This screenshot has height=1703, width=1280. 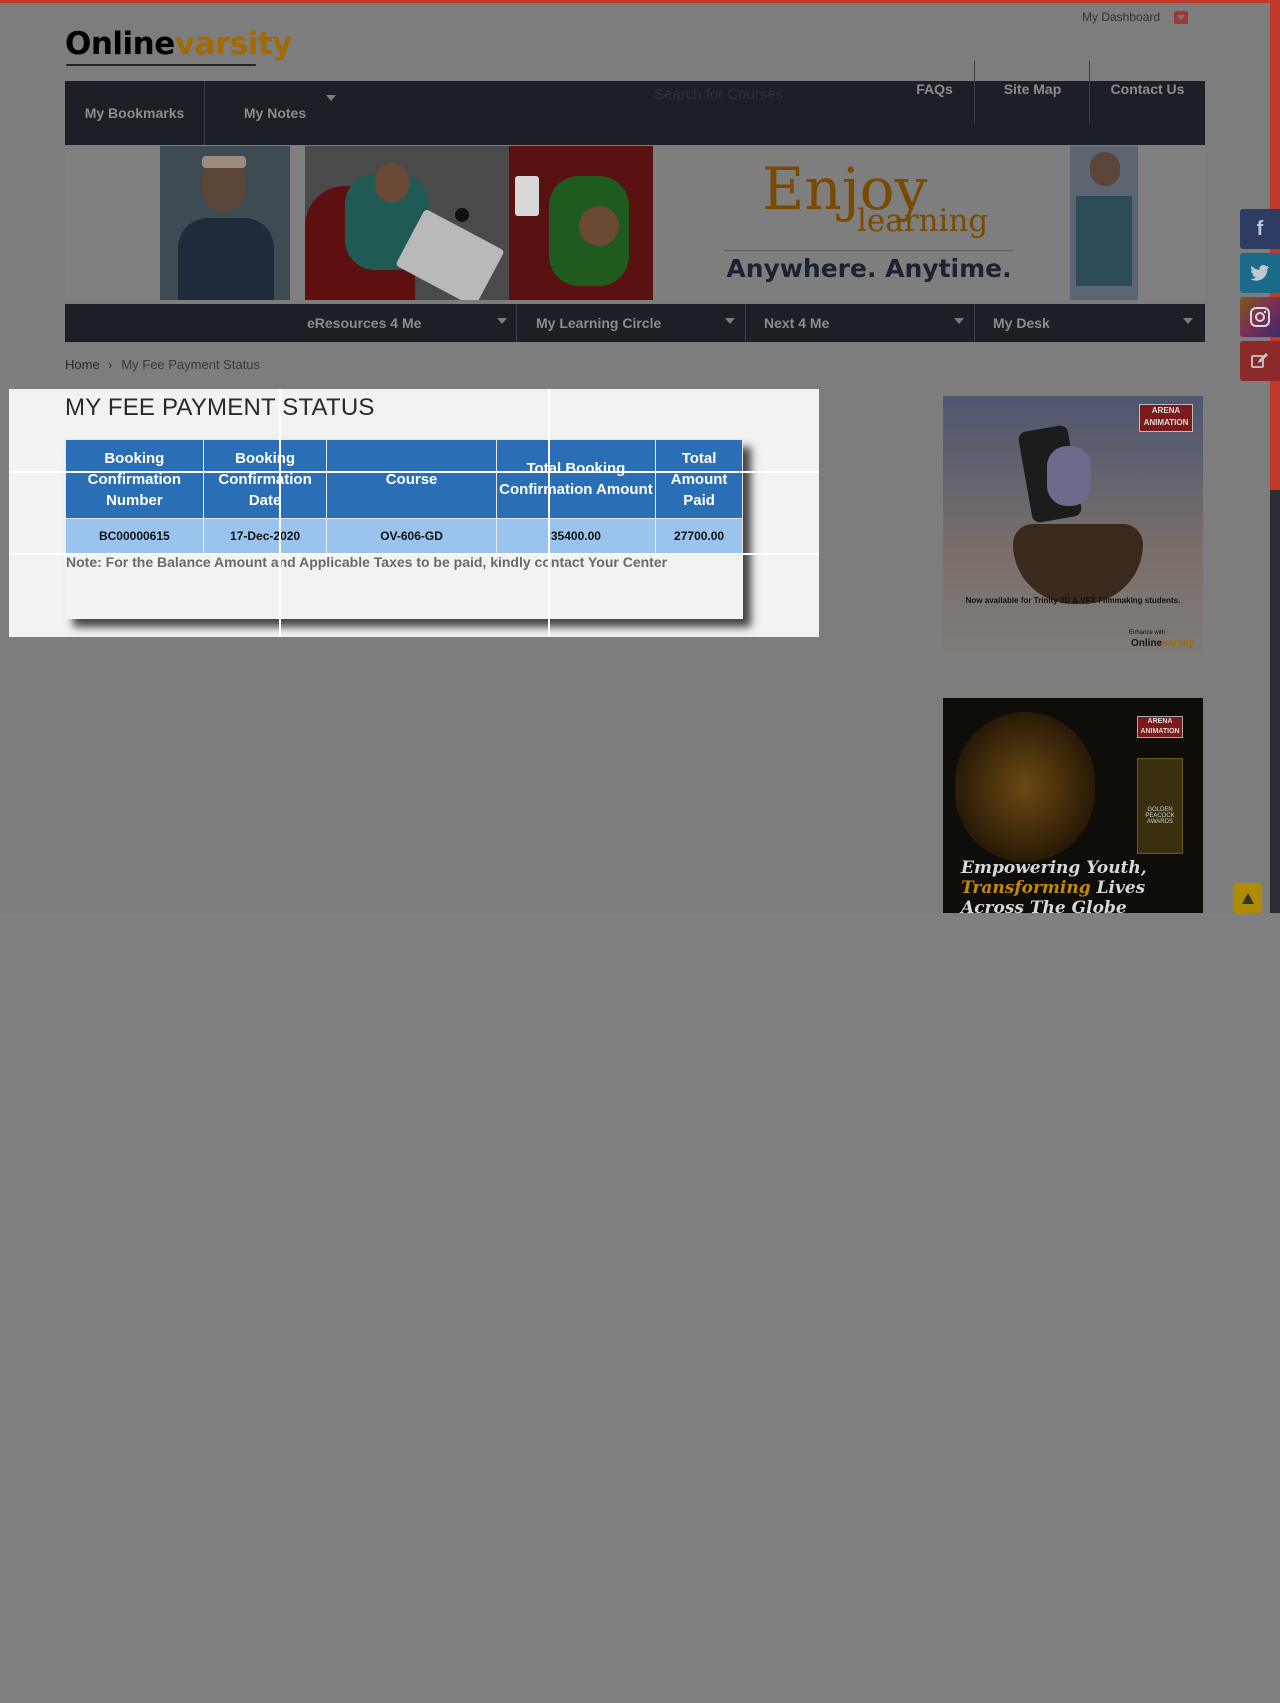 What do you see at coordinates (1147, 643) in the screenshot?
I see `ad1-logo-online: Online` at bounding box center [1147, 643].